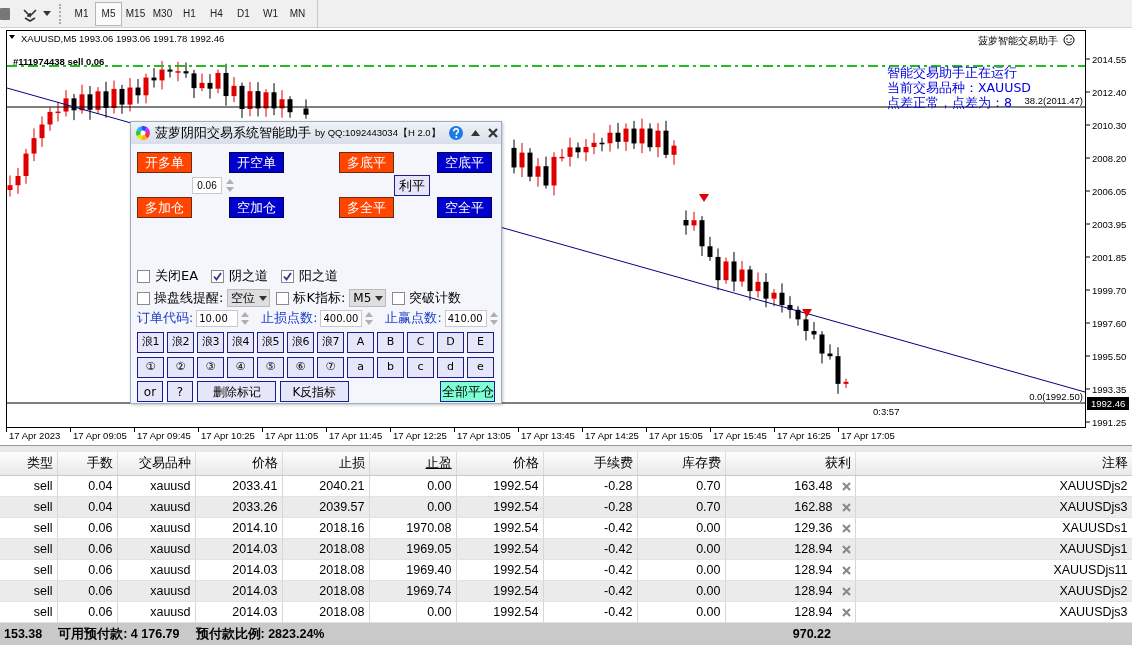  What do you see at coordinates (319, 276) in the screenshot?
I see `checkbox-label: 阳之道` at bounding box center [319, 276].